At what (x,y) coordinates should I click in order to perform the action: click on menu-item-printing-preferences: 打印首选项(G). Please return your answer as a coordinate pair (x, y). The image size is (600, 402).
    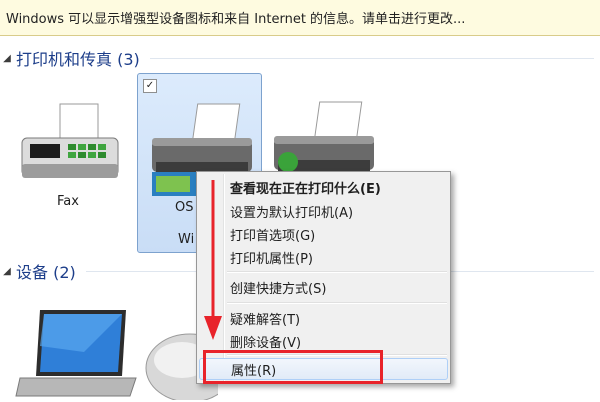
    Looking at the image, I should click on (323, 234).